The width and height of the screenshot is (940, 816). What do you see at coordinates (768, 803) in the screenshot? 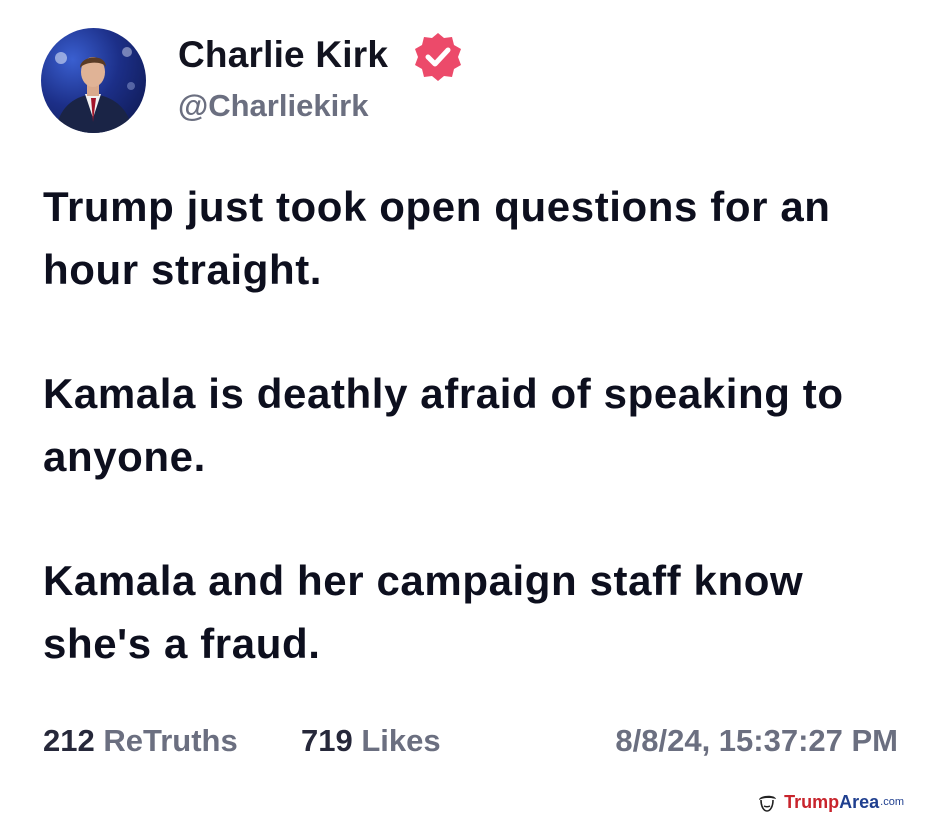
I see `trump-face-icon` at bounding box center [768, 803].